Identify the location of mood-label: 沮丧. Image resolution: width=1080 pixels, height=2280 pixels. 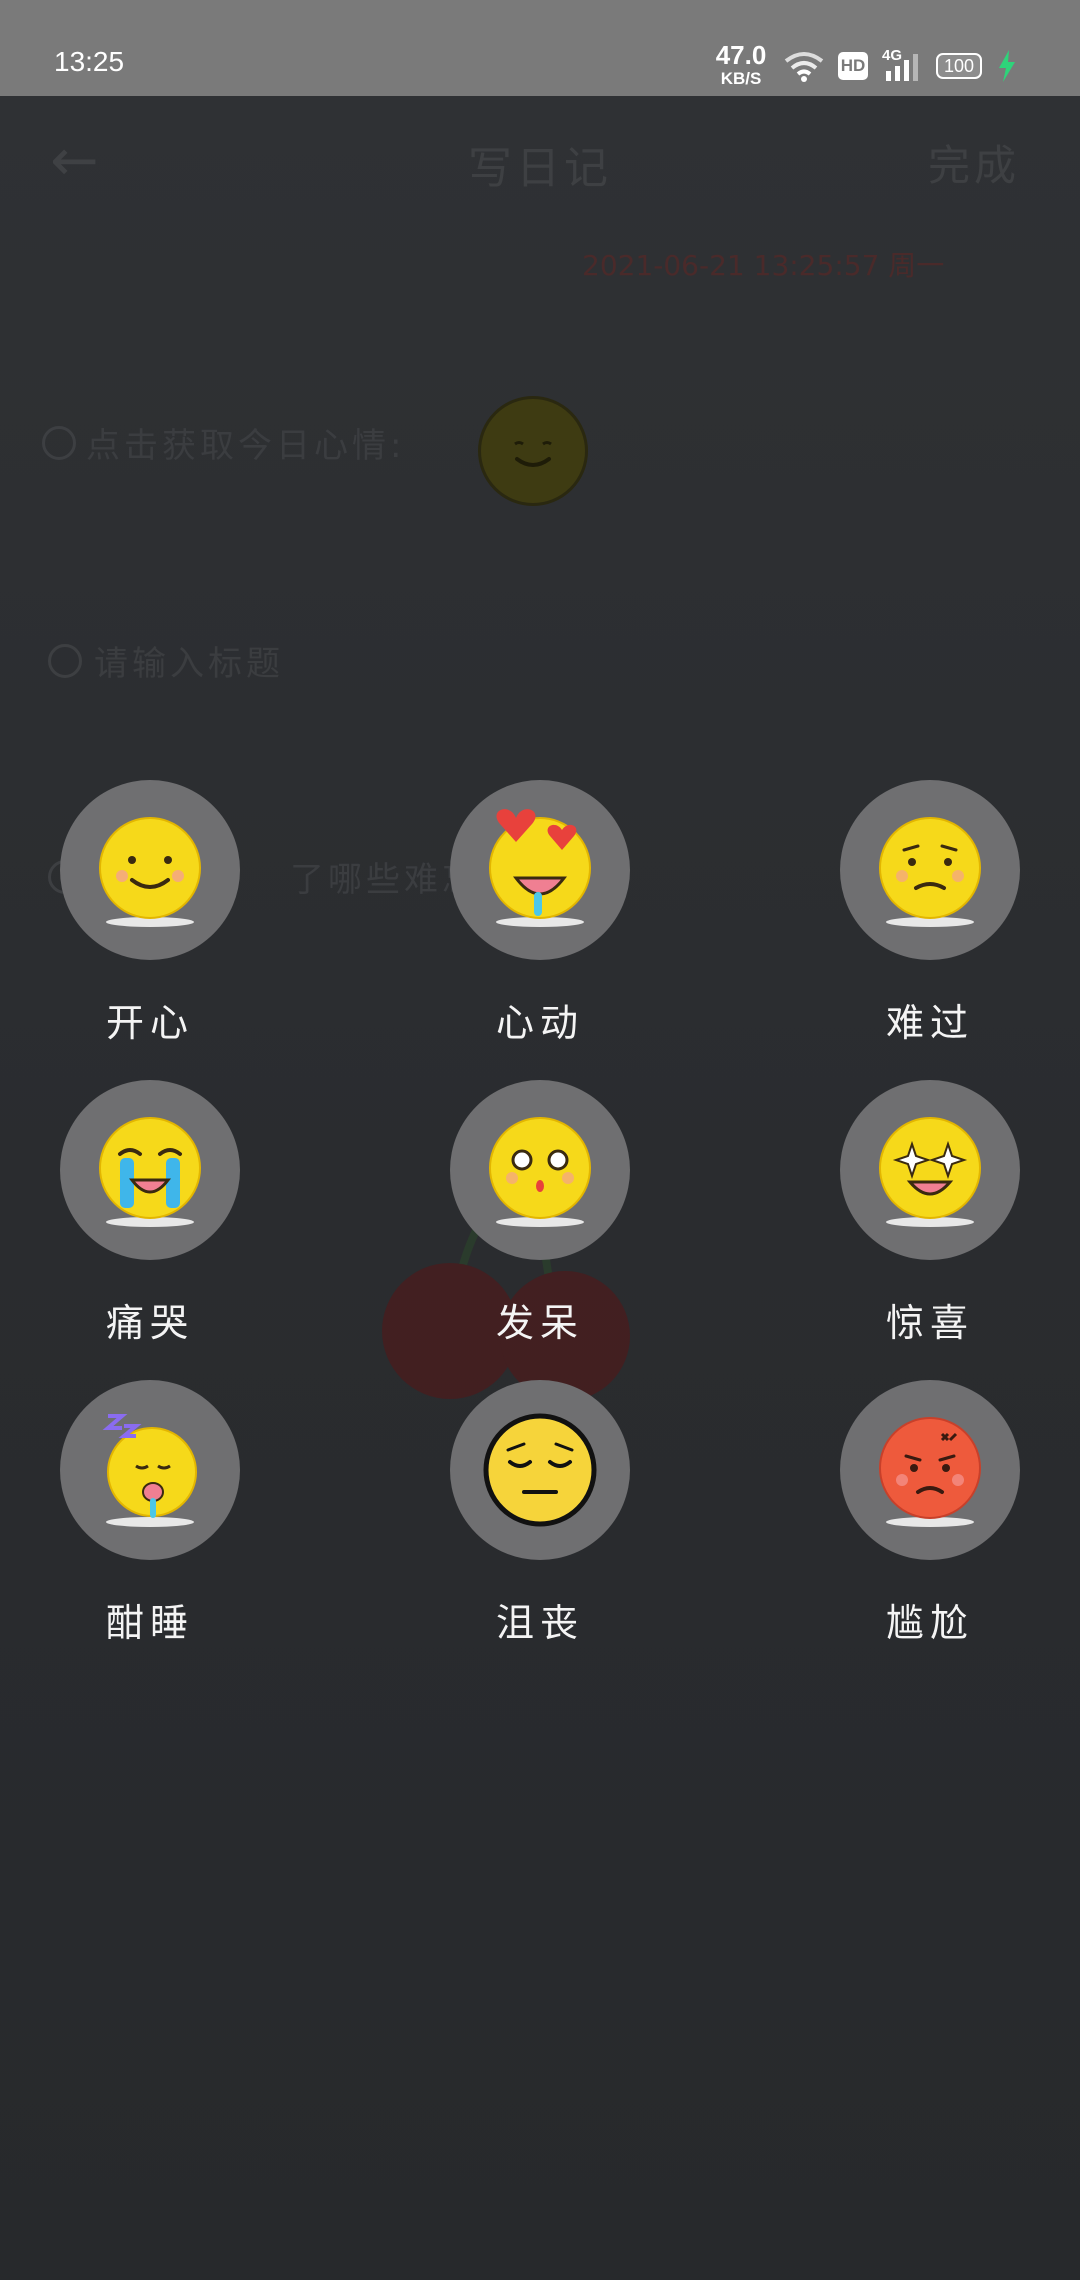
(539, 1623).